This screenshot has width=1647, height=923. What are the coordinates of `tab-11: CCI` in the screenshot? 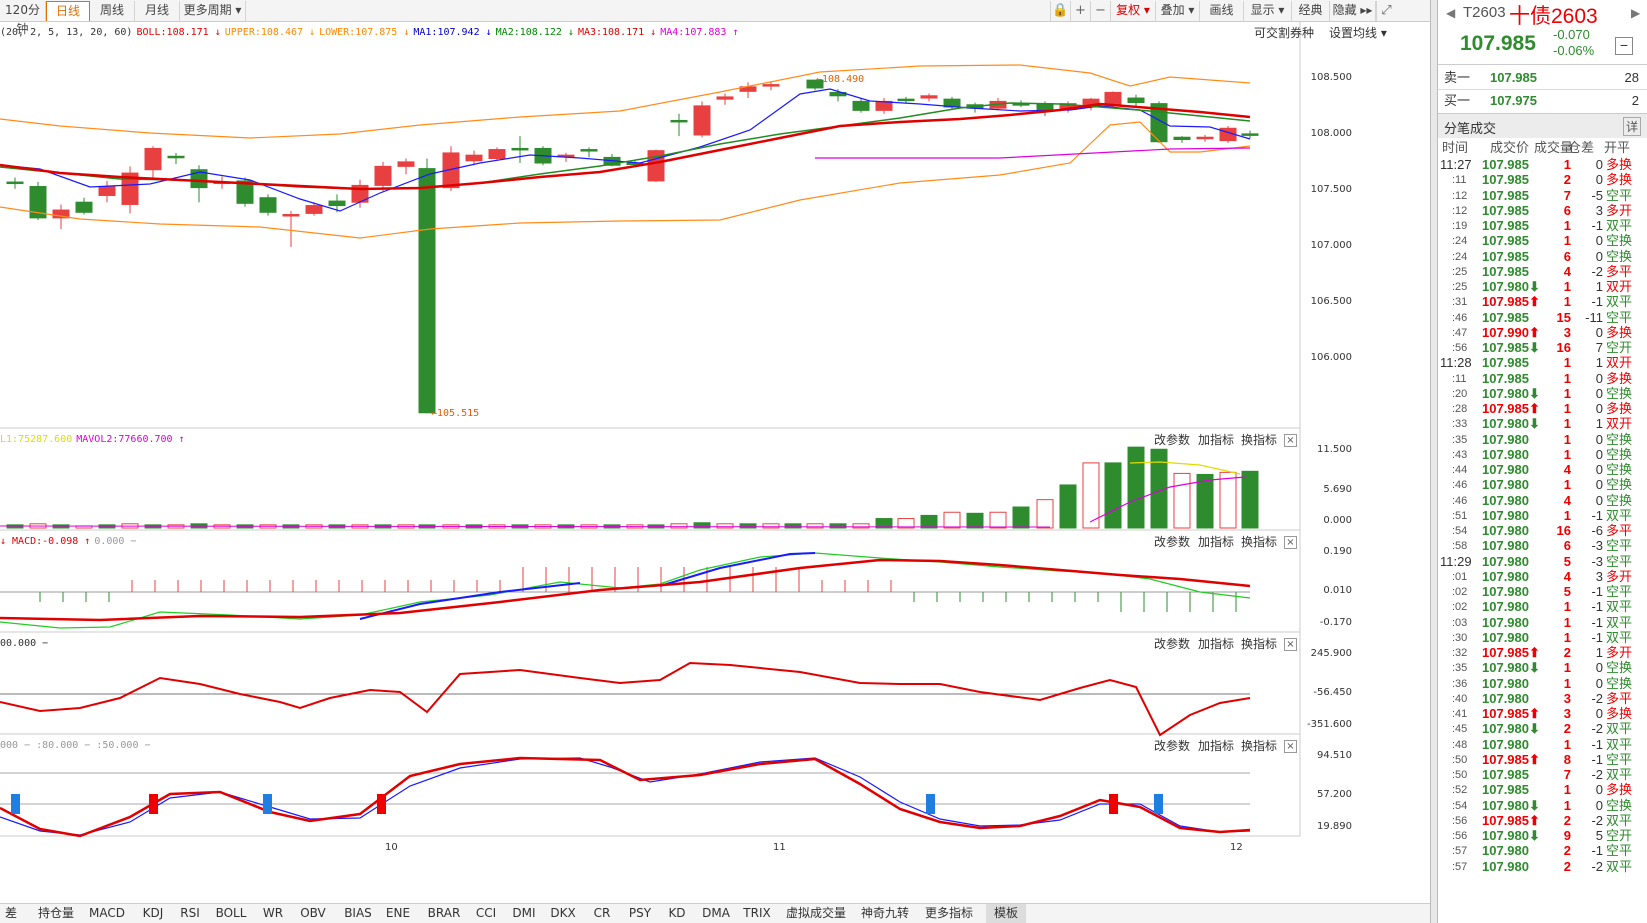 It's located at (486, 913).